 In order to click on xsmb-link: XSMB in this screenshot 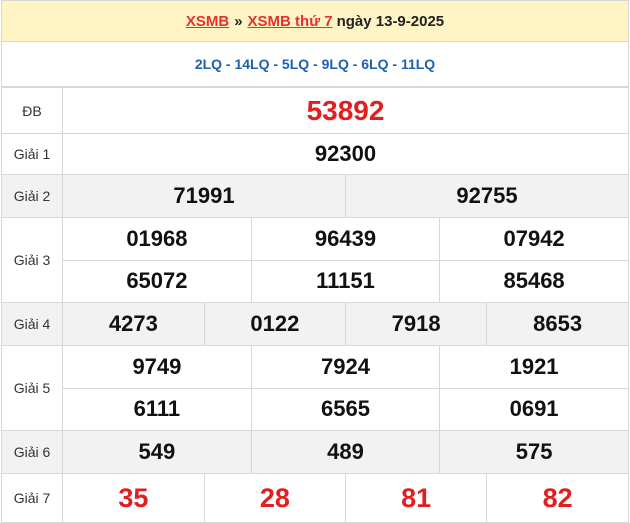, I will do `click(207, 21)`.